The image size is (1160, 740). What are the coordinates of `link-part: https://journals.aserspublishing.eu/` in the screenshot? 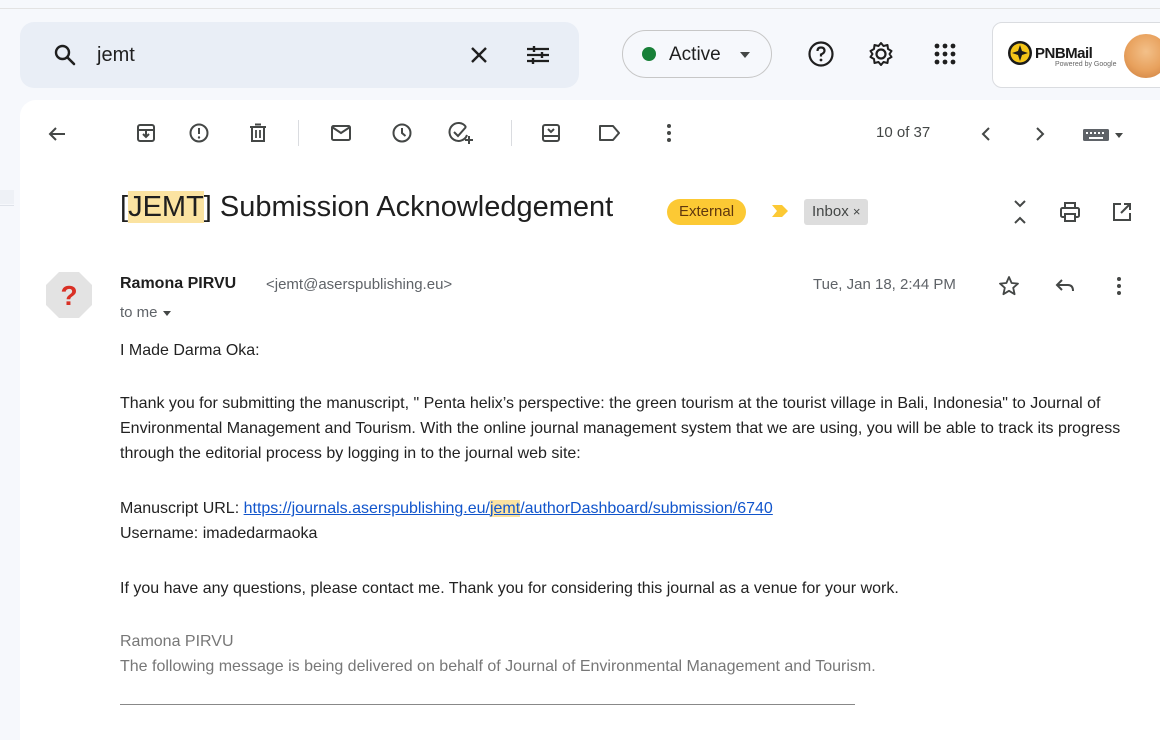 It's located at (367, 508).